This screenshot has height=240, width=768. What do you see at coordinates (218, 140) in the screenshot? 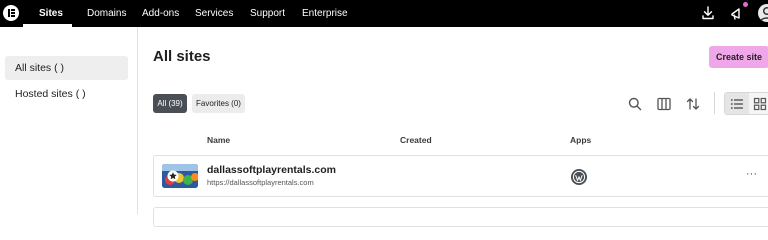
I see `column-header-name: Name` at bounding box center [218, 140].